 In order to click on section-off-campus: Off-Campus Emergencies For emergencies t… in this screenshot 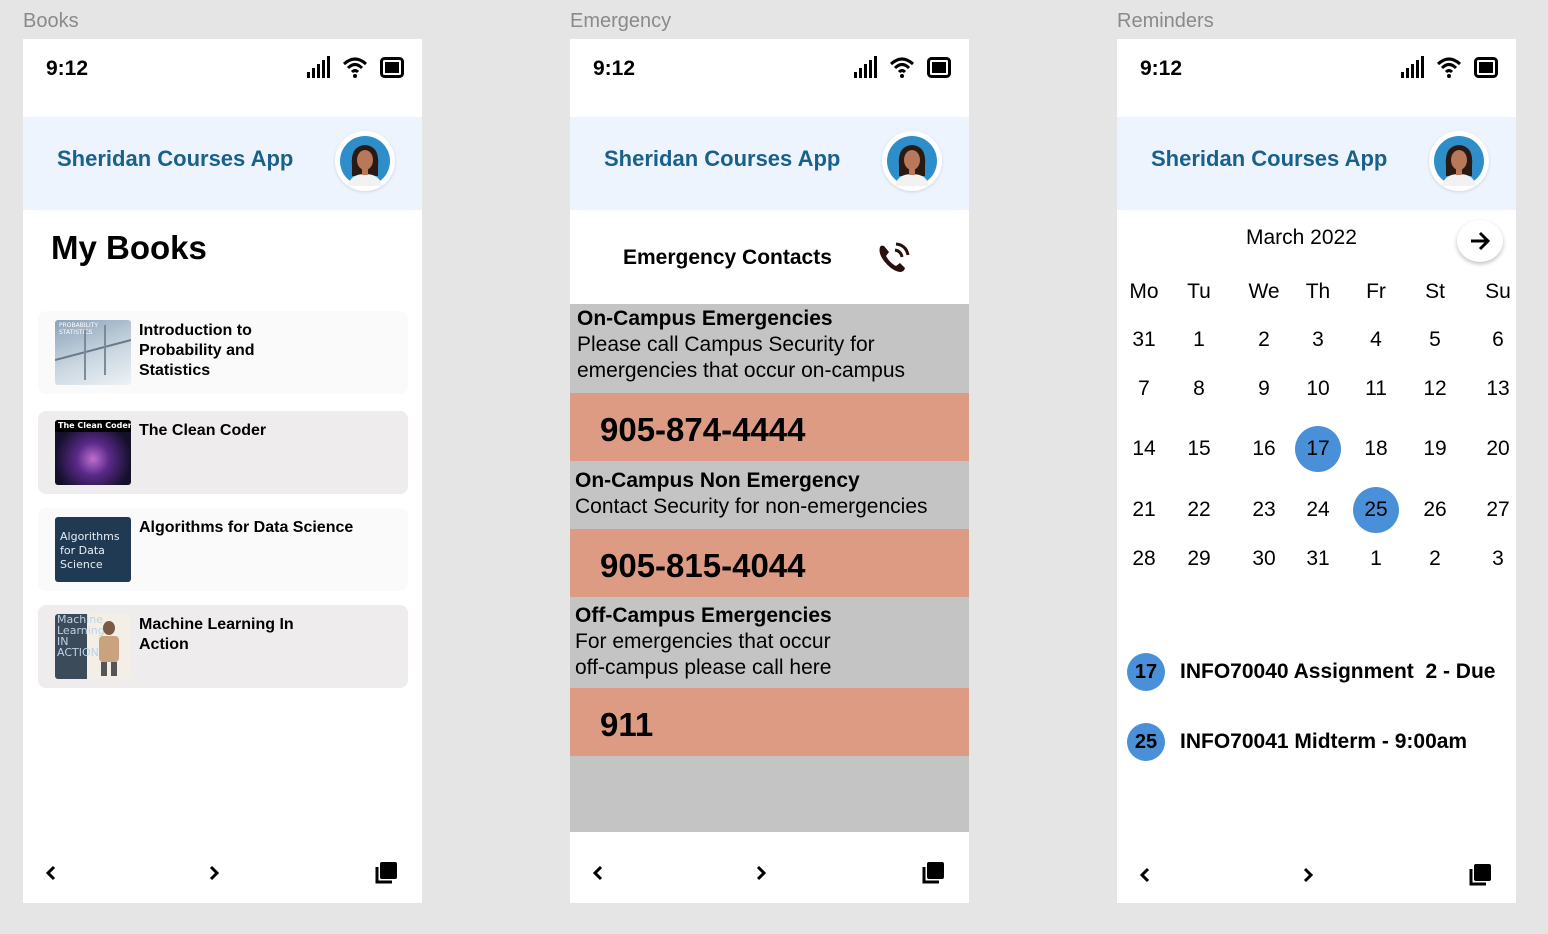, I will do `click(772, 642)`.